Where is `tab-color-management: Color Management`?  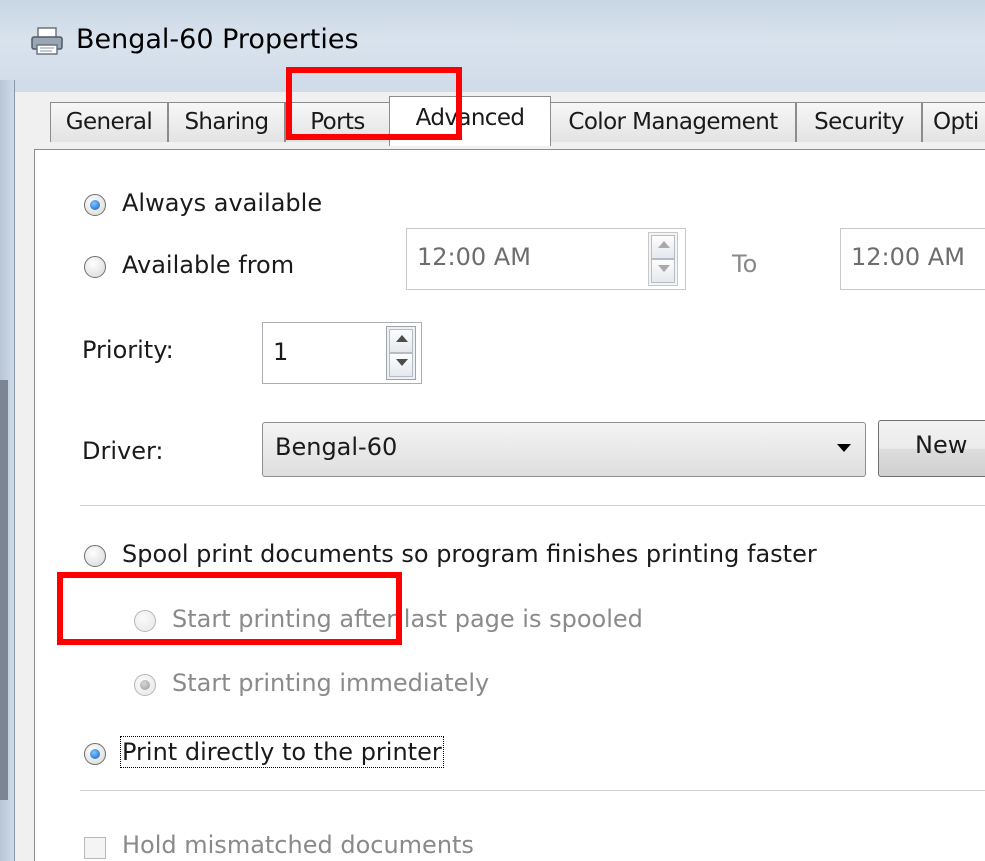
tab-color-management: Color Management is located at coordinates (673, 122).